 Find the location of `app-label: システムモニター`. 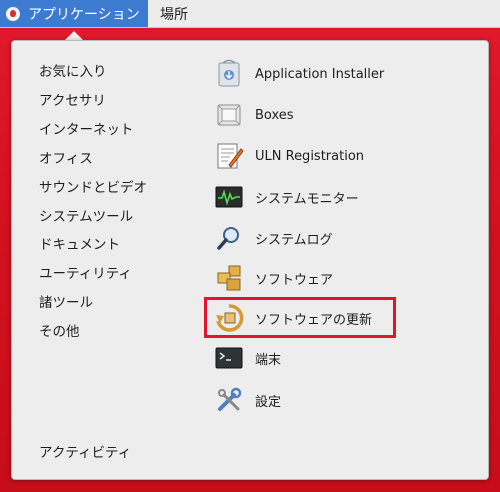

app-label: システムモニター is located at coordinates (307, 199).